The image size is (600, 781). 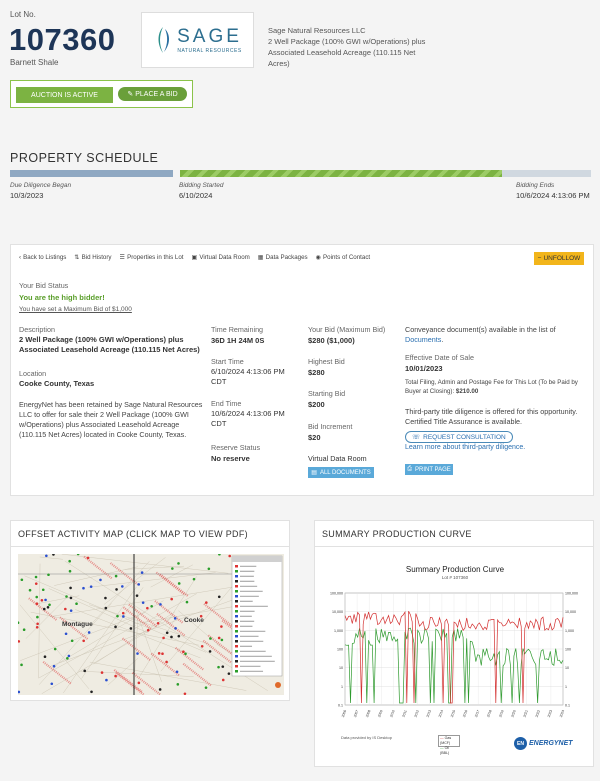 What do you see at coordinates (151, 624) in the screenshot?
I see `offset-map-image: Montague Cooke` at bounding box center [151, 624].